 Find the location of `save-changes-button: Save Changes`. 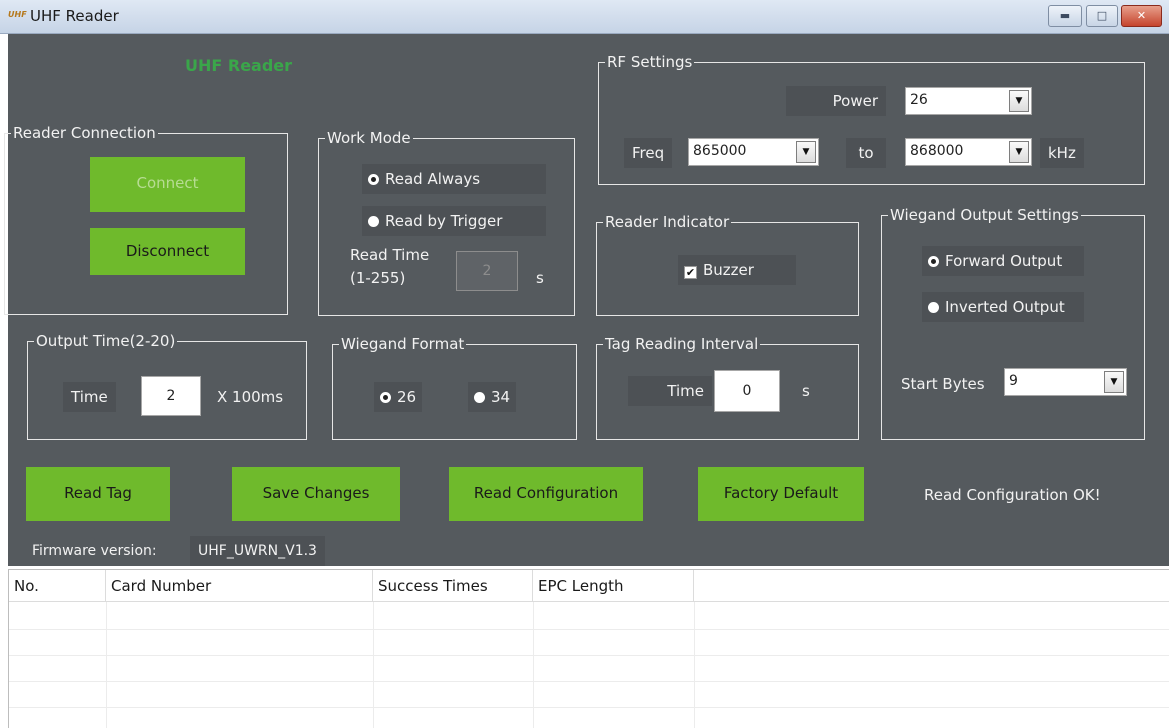

save-changes-button: Save Changes is located at coordinates (316, 494).